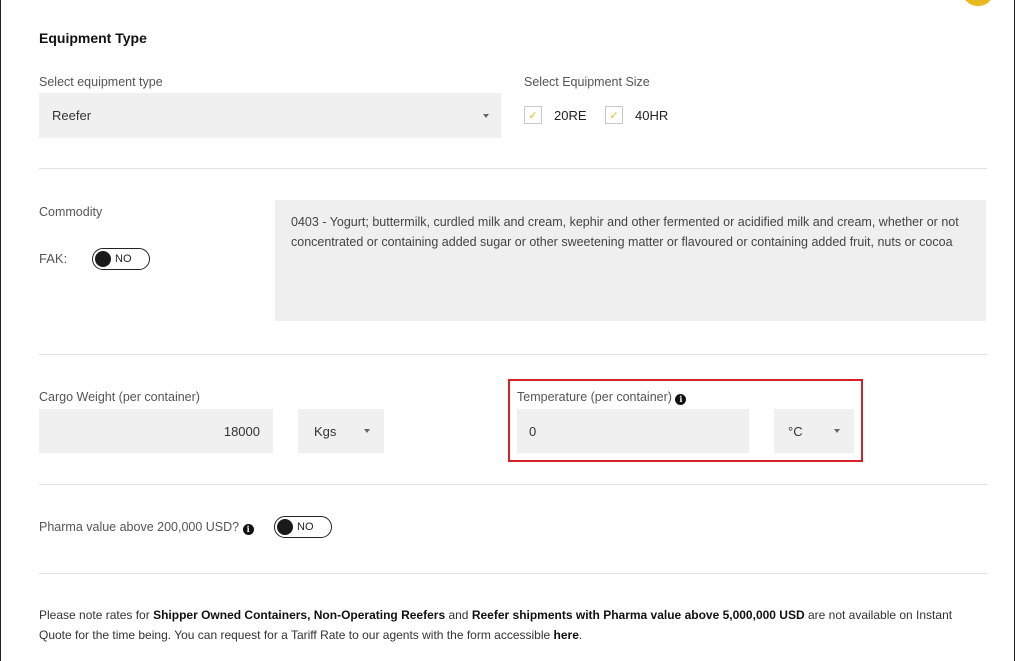 This screenshot has height=661, width=1015. Describe the element at coordinates (587, 82) in the screenshot. I see `equipment-size-label: Select Equipment Size` at that location.